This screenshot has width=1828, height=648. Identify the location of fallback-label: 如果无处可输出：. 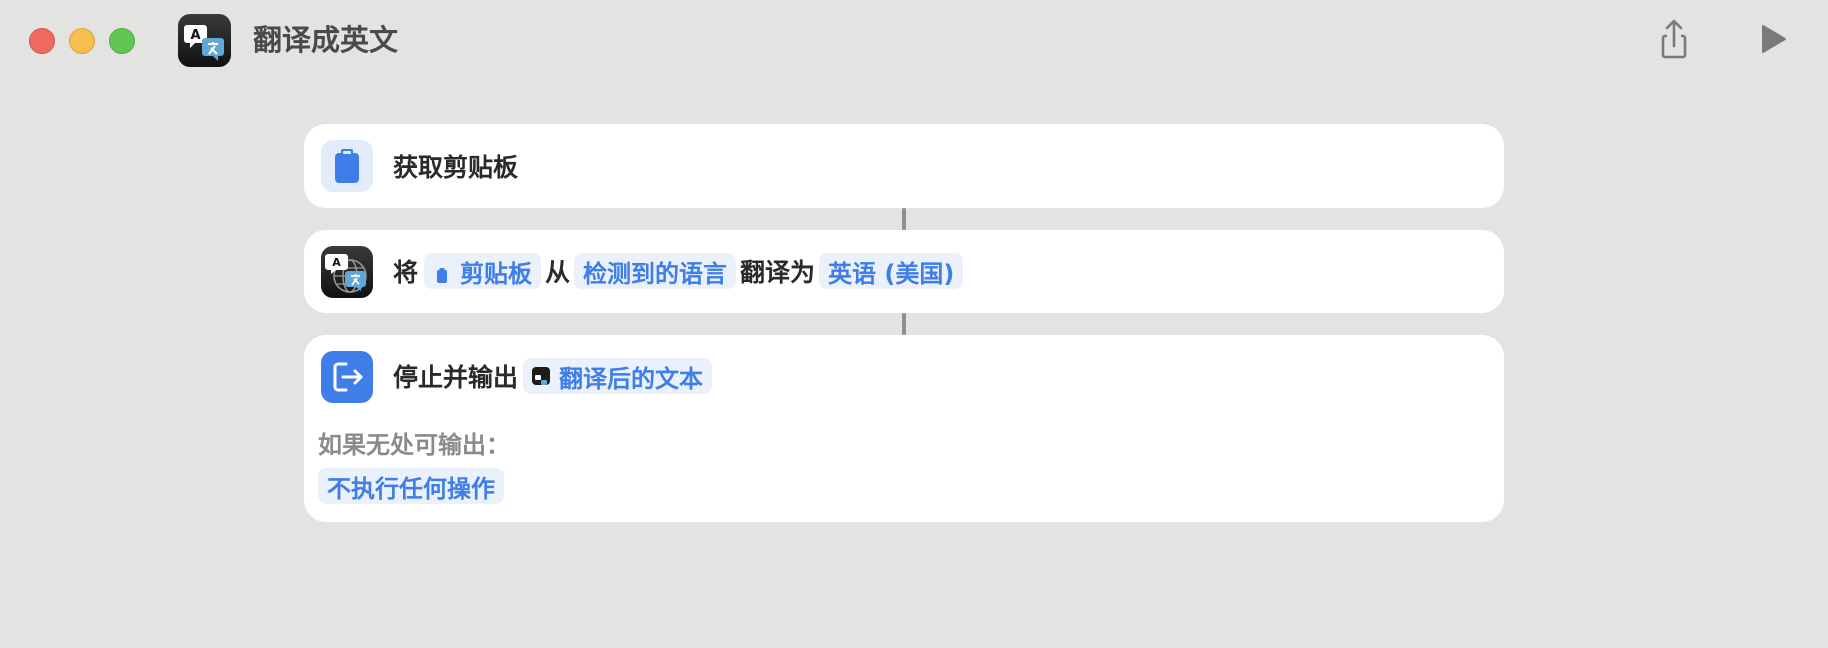
(414, 445).